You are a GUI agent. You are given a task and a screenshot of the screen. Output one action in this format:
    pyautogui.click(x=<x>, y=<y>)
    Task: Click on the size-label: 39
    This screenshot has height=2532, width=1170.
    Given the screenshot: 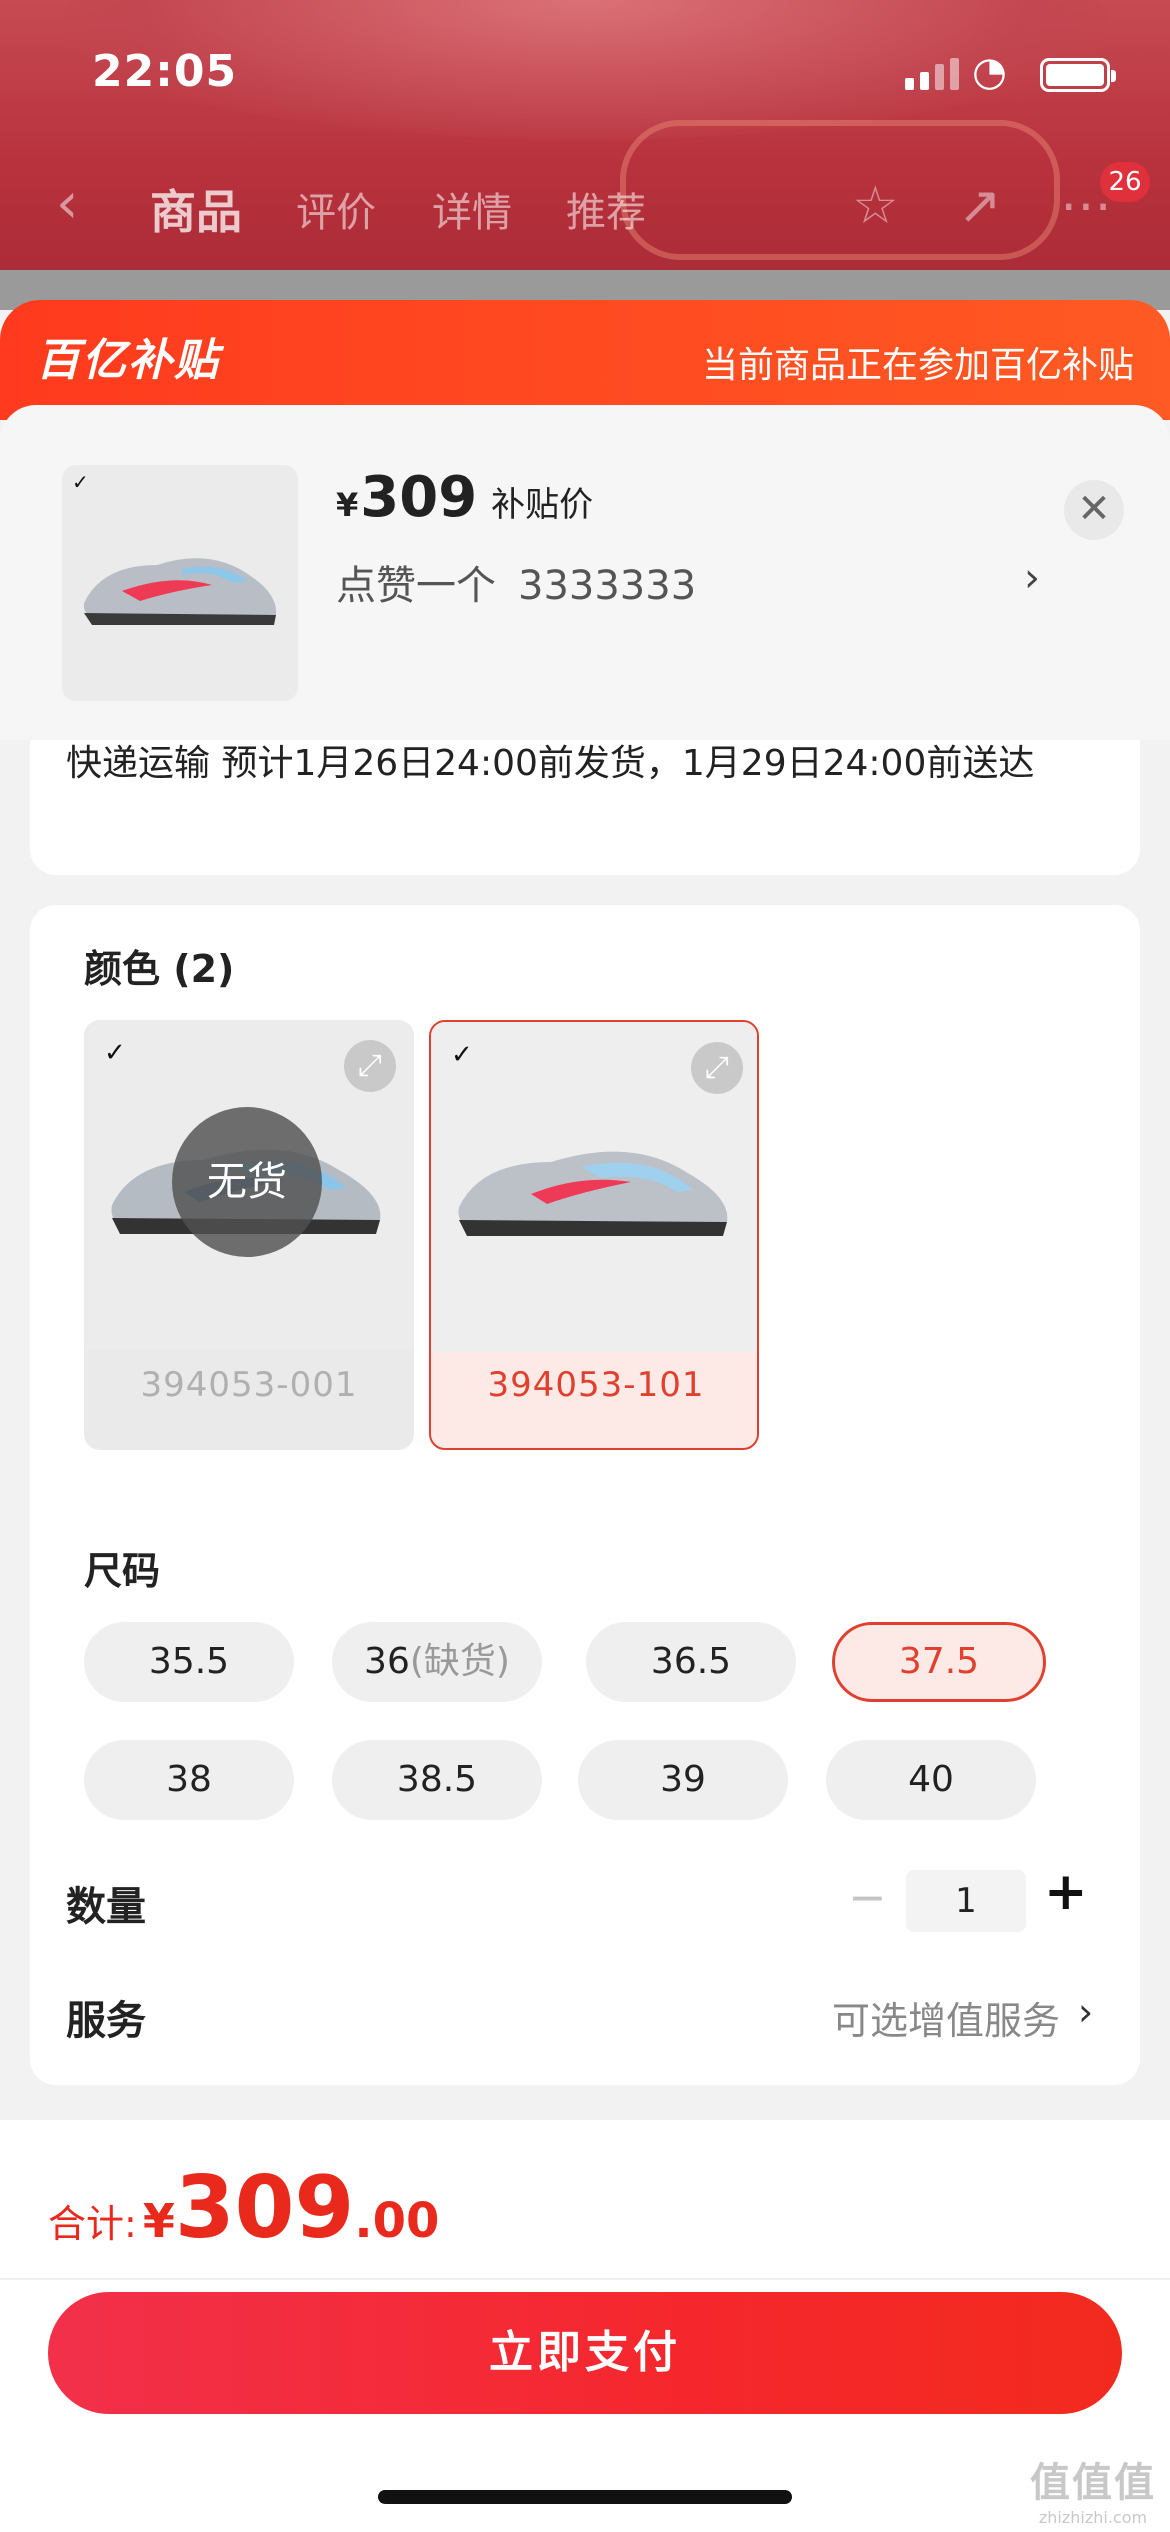 What is the action you would take?
    pyautogui.click(x=683, y=1779)
    